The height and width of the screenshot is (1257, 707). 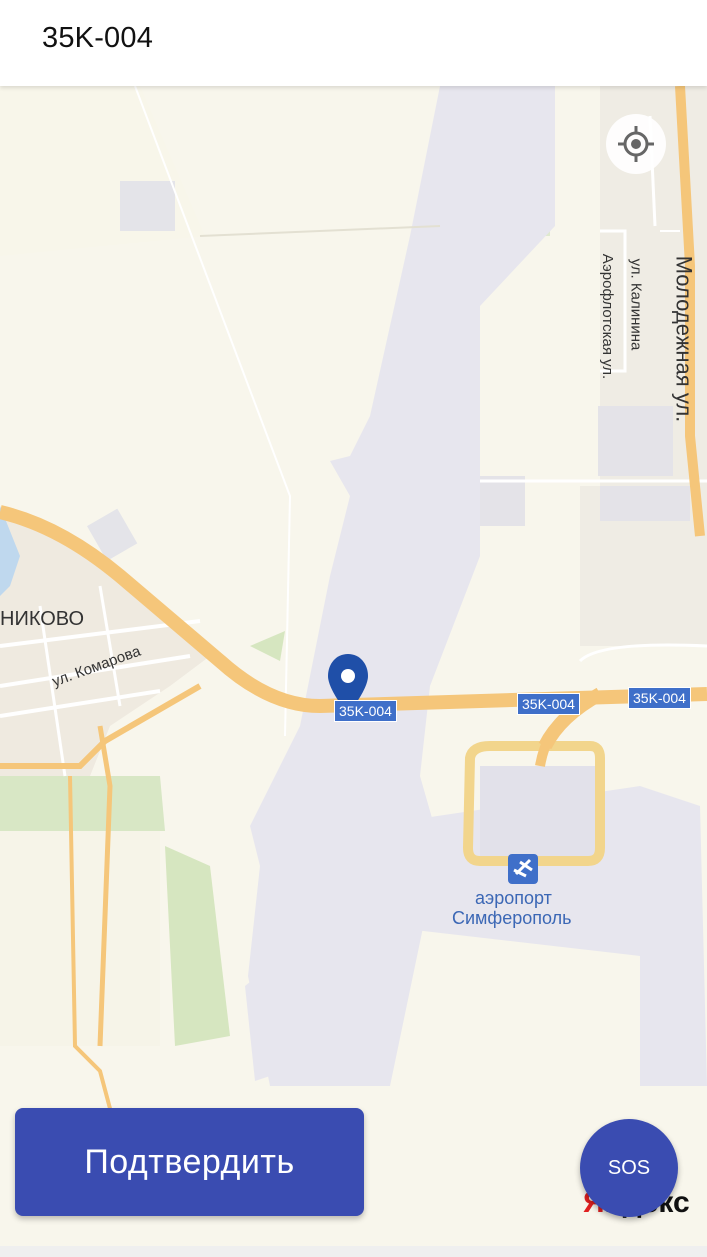 I want to click on airport-label-line1: аэропорт, so click(x=513, y=898).